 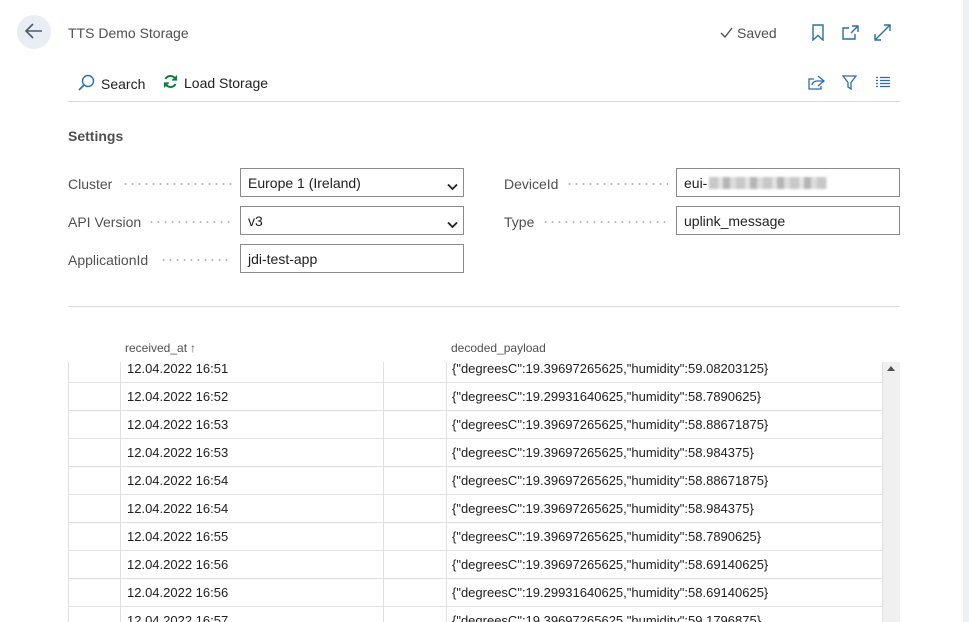 What do you see at coordinates (696, 182) in the screenshot?
I see `device-id-prefix: eui-` at bounding box center [696, 182].